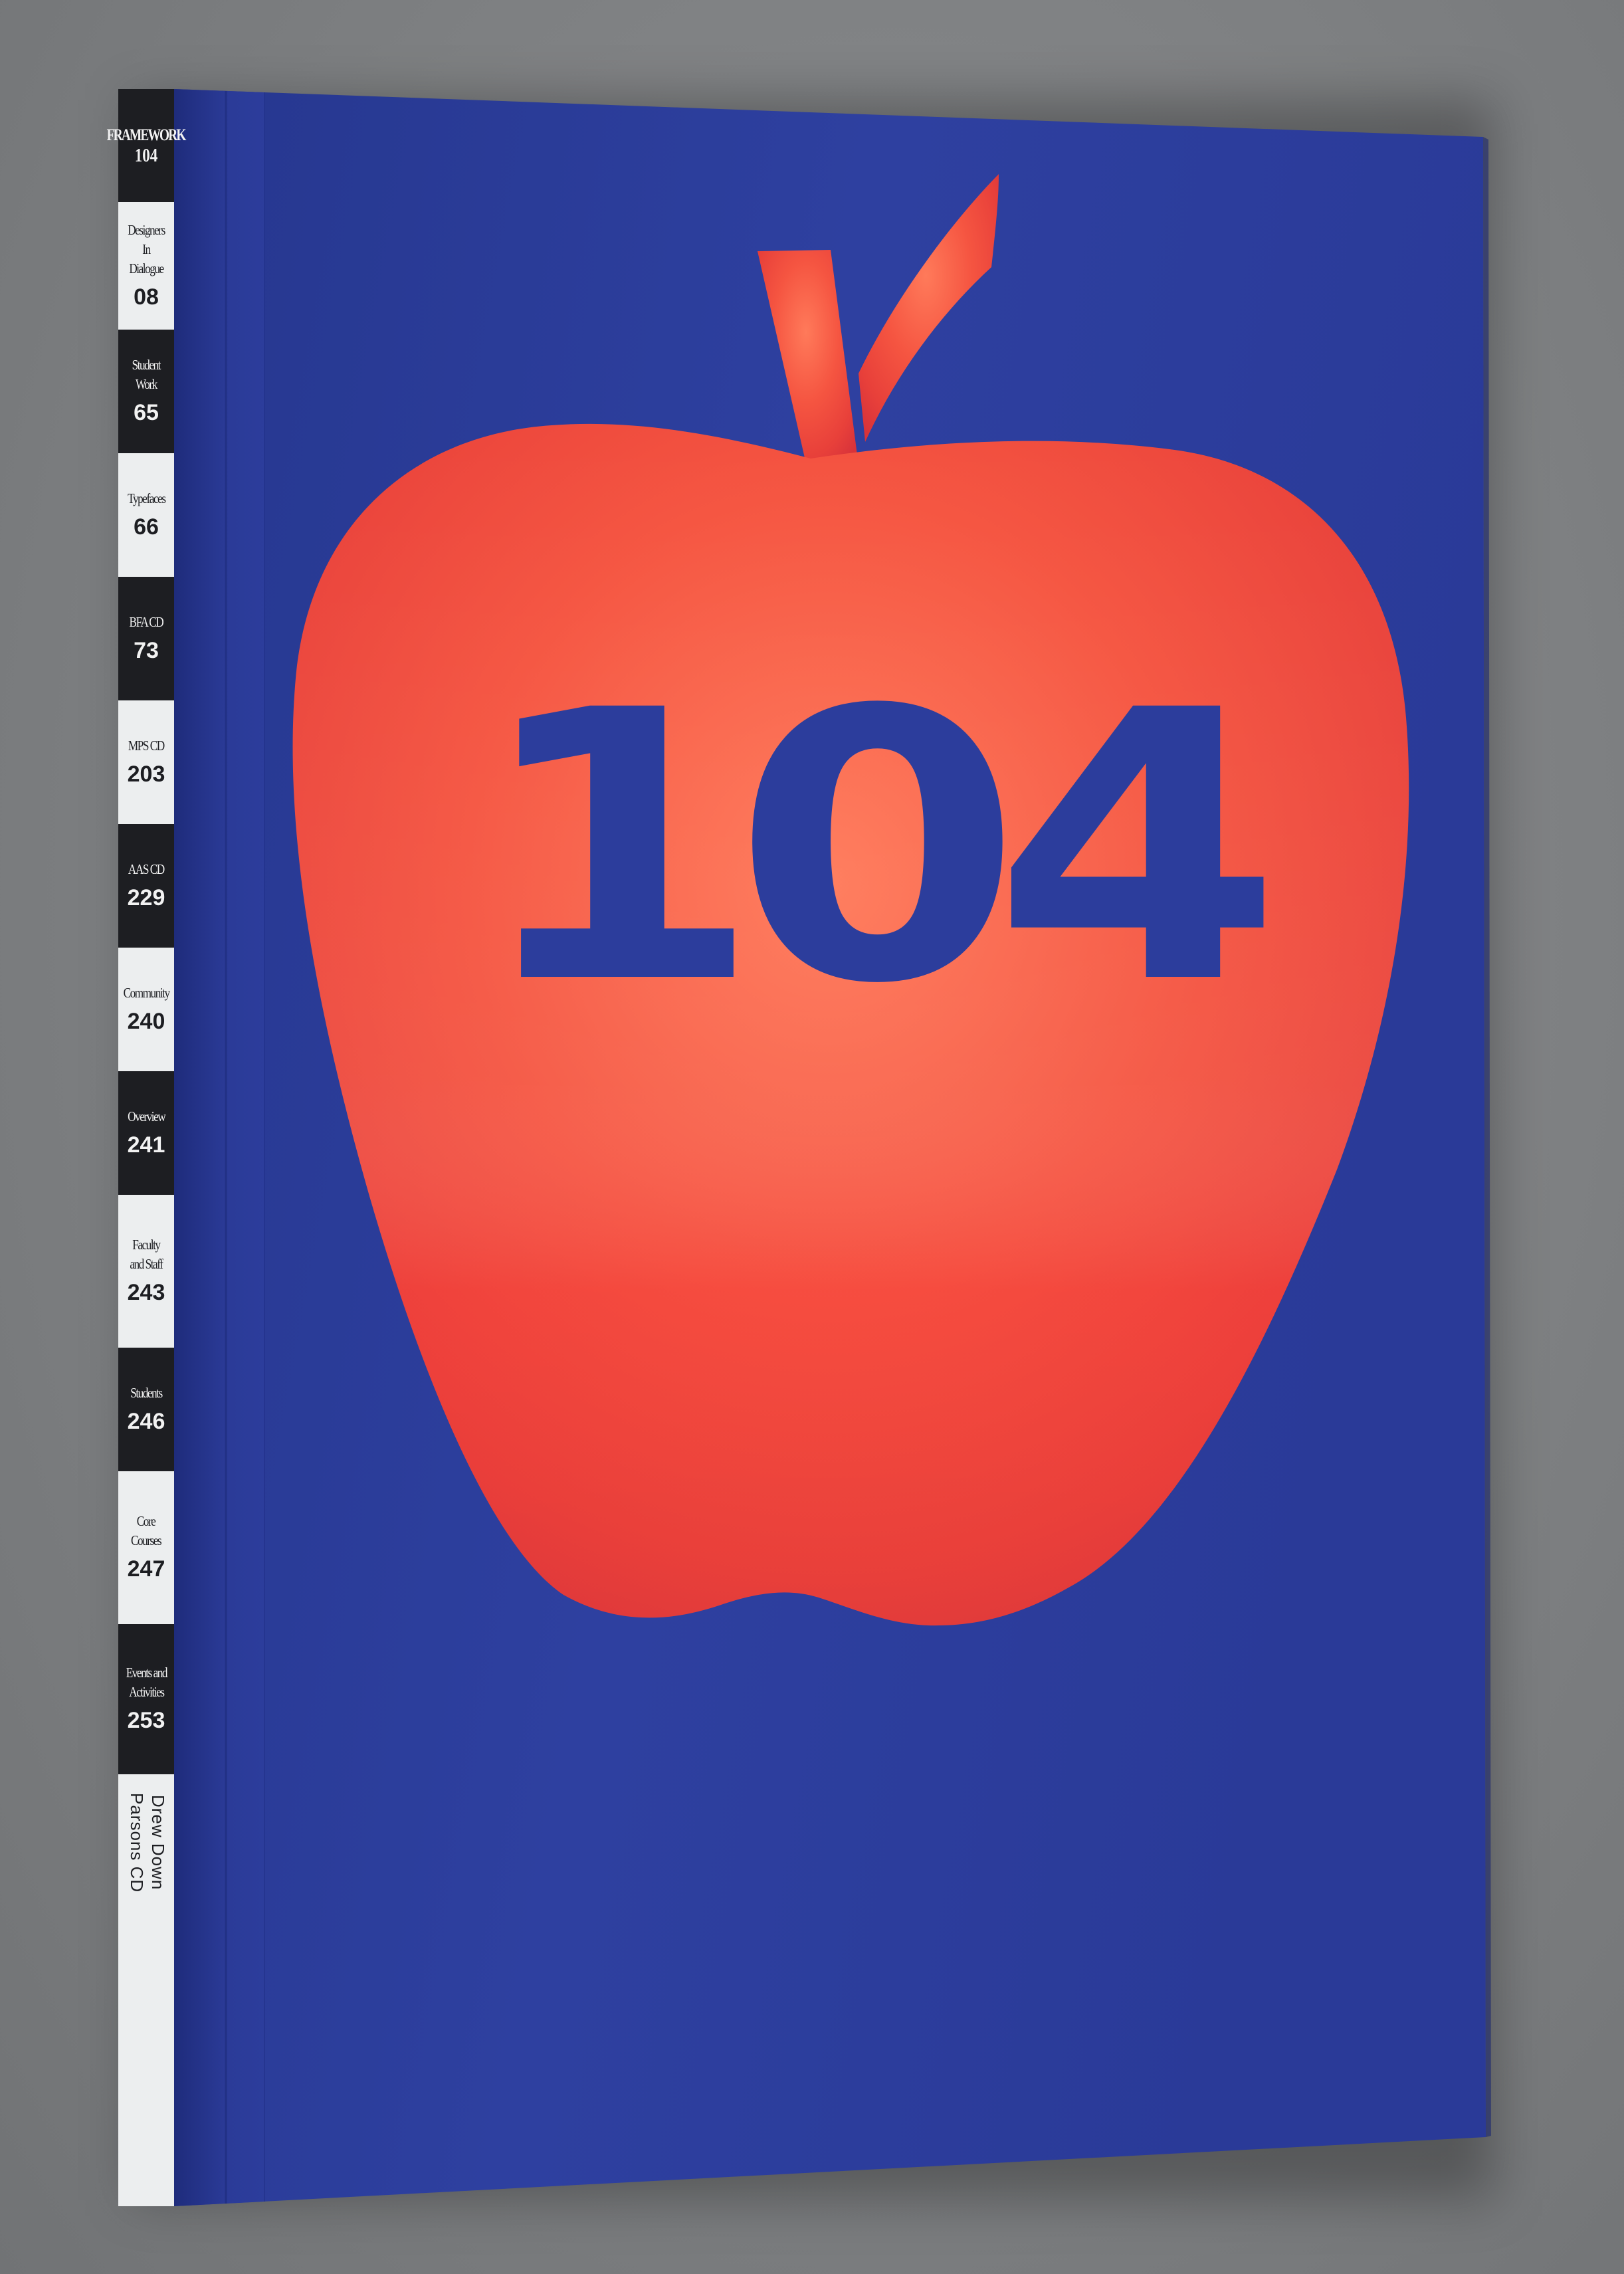 This screenshot has width=1624, height=2274. I want to click on spine-section-label: Student Work, so click(146, 374).